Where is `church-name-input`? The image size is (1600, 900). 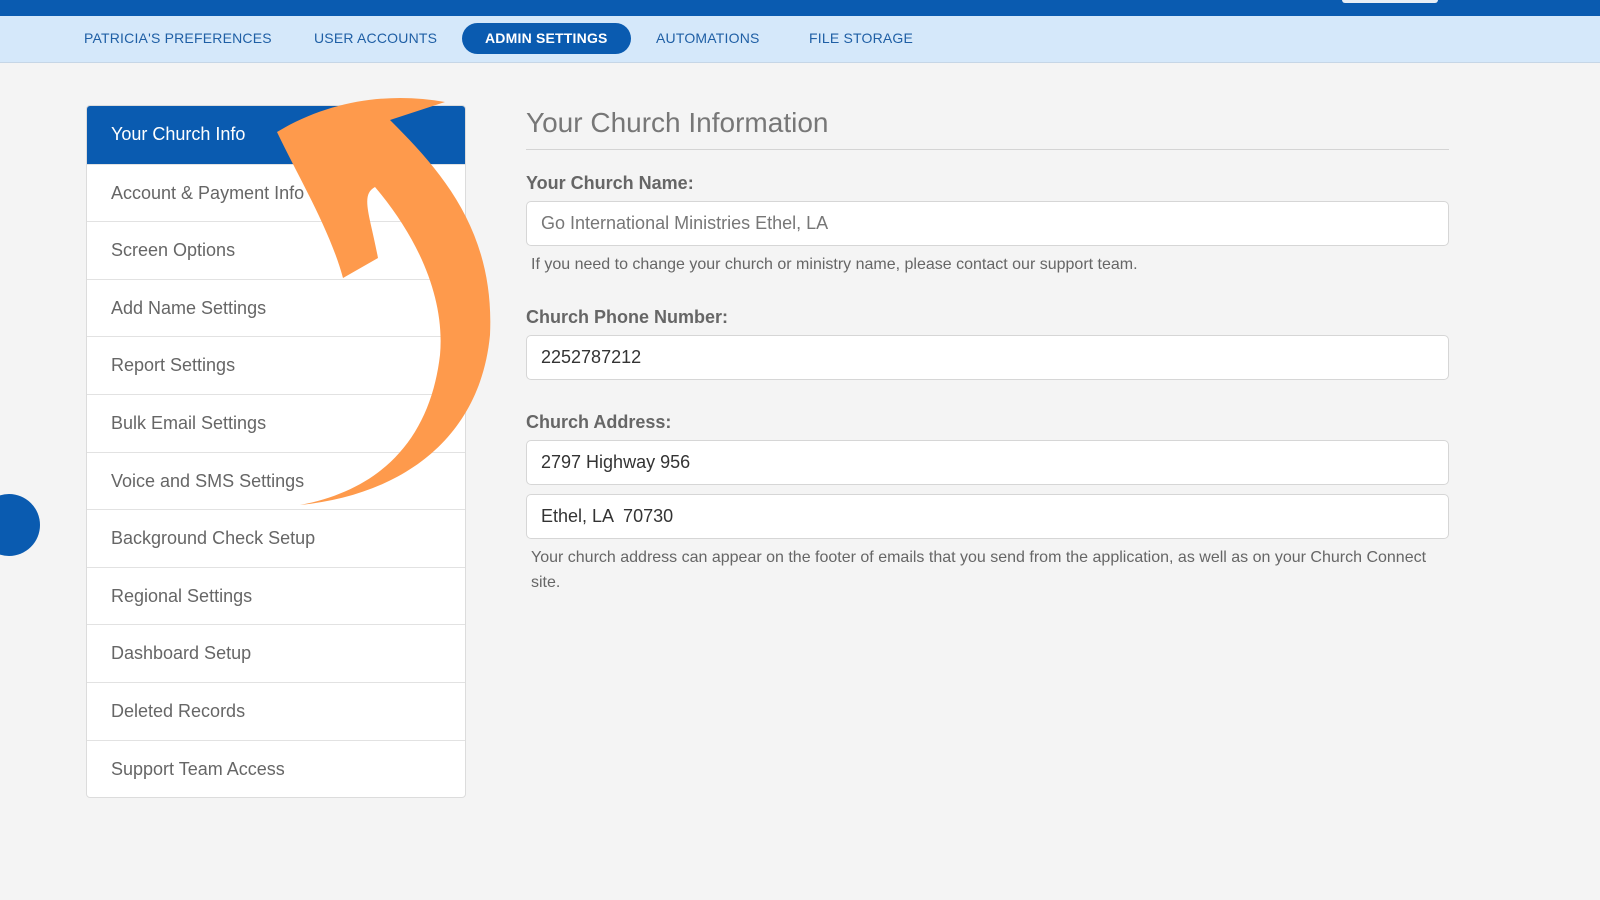 church-name-input is located at coordinates (987, 223).